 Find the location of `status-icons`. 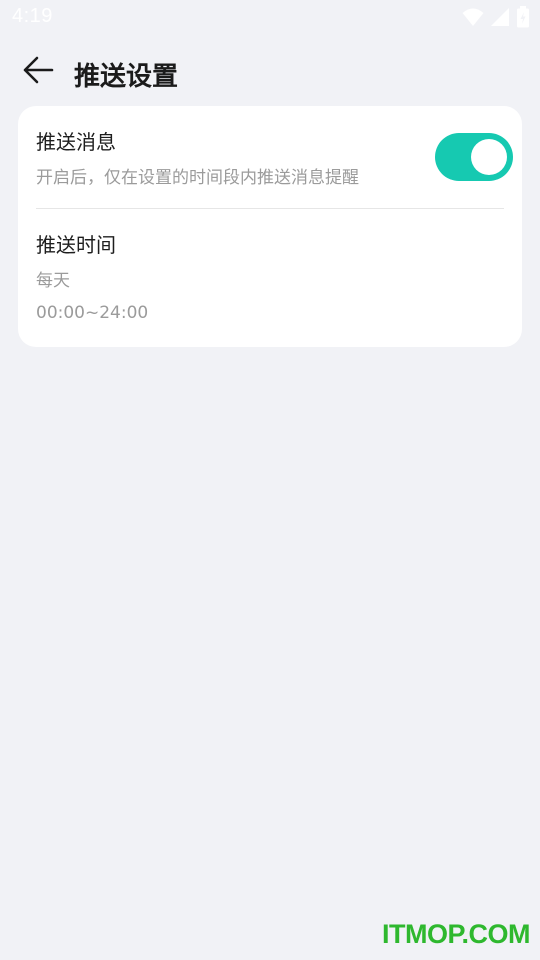

status-icons is located at coordinates (496, 19).